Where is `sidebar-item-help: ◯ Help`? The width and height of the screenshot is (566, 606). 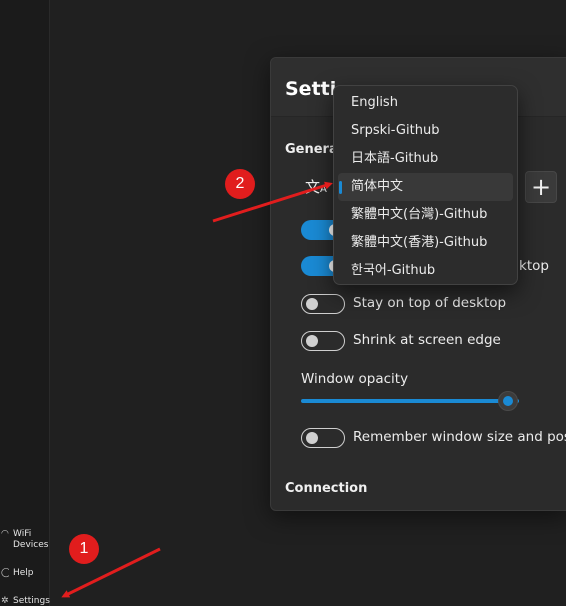 sidebar-item-help: ◯ Help is located at coordinates (17, 573).